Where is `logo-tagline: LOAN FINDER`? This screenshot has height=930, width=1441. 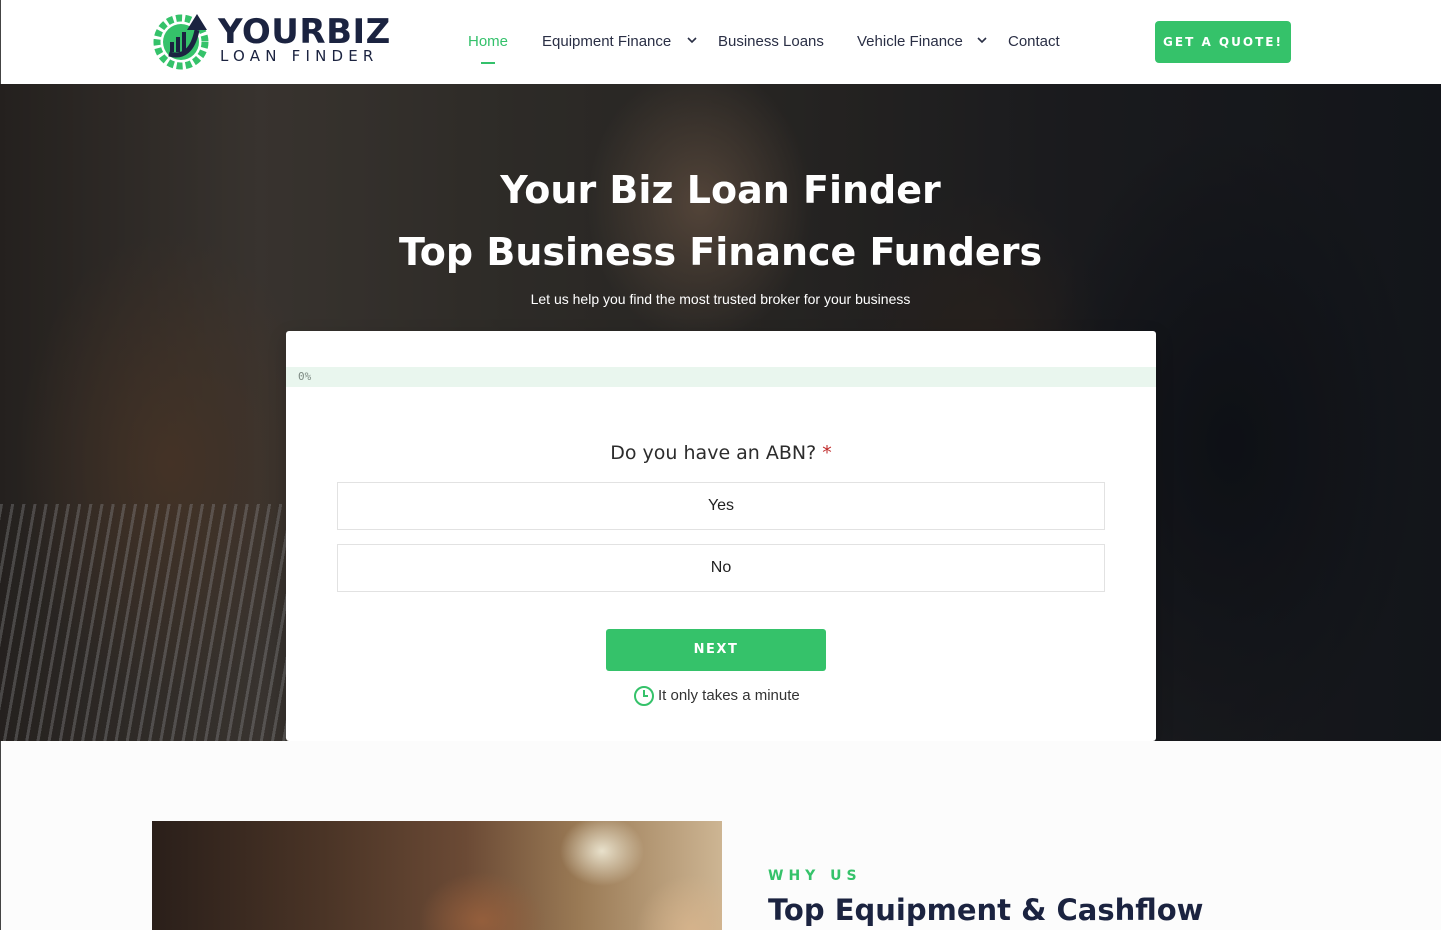
logo-tagline: LOAN FINDER is located at coordinates (299, 56).